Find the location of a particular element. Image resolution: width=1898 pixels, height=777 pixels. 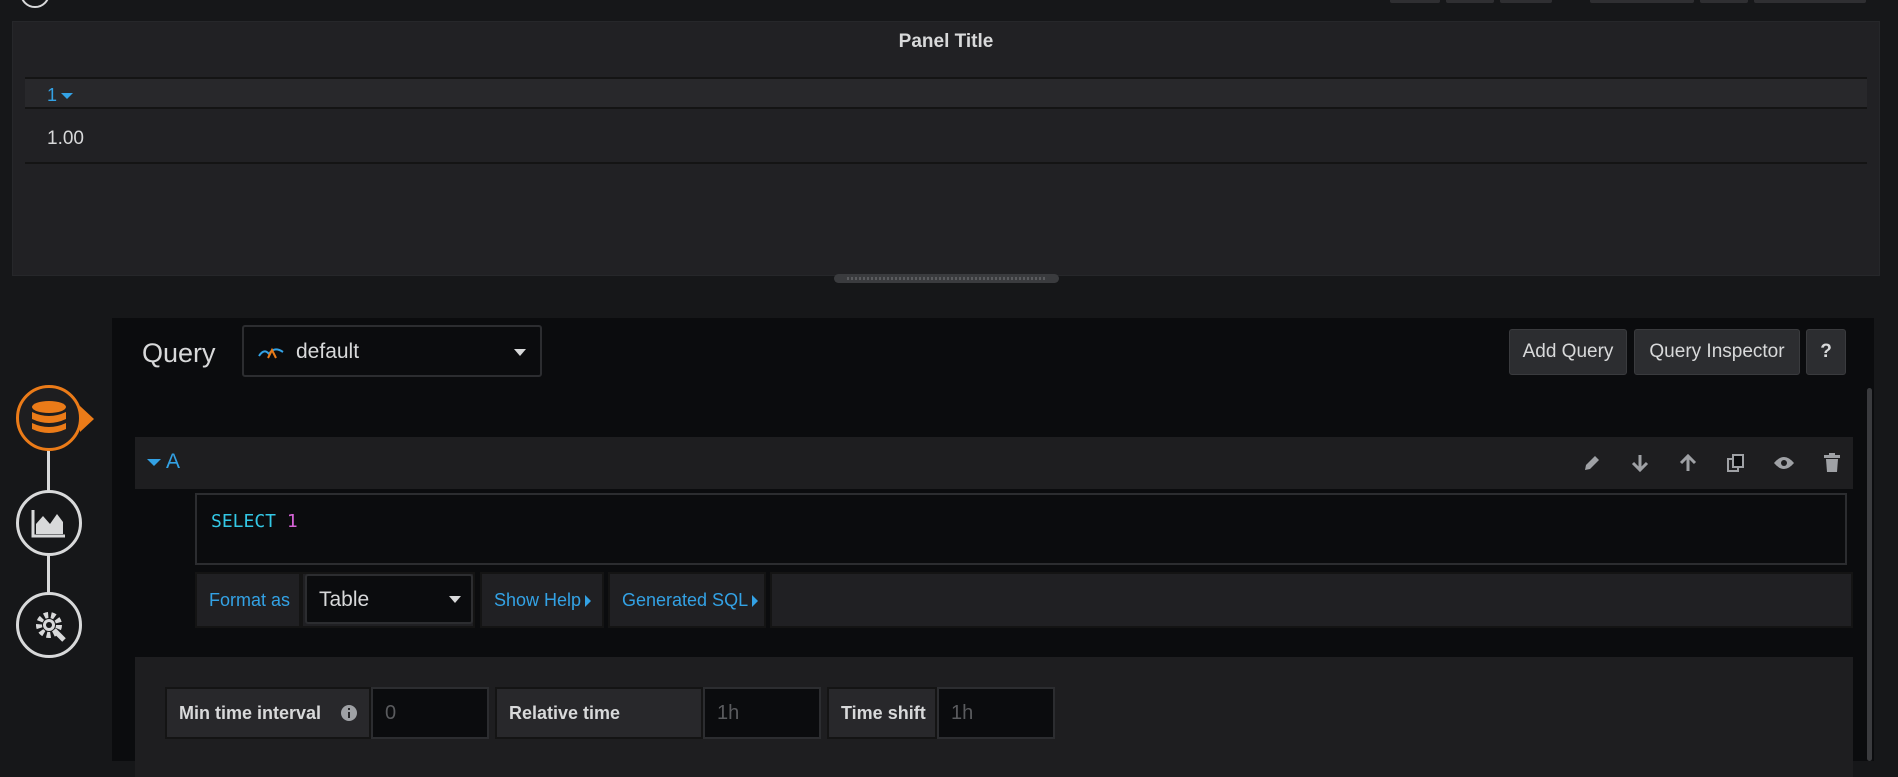

show-help-cell: Show Help is located at coordinates (542, 600).